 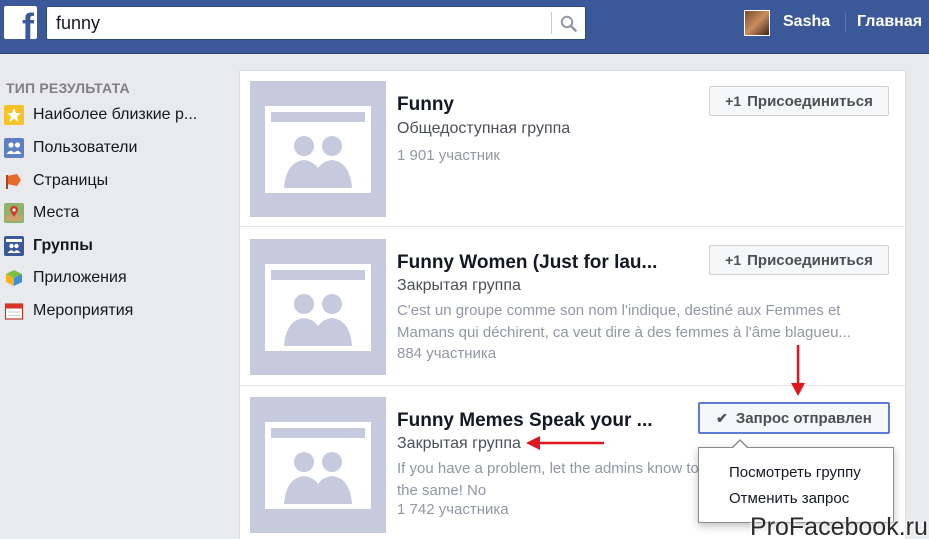 I want to click on dropdown-caret-fill, so click(x=740, y=445).